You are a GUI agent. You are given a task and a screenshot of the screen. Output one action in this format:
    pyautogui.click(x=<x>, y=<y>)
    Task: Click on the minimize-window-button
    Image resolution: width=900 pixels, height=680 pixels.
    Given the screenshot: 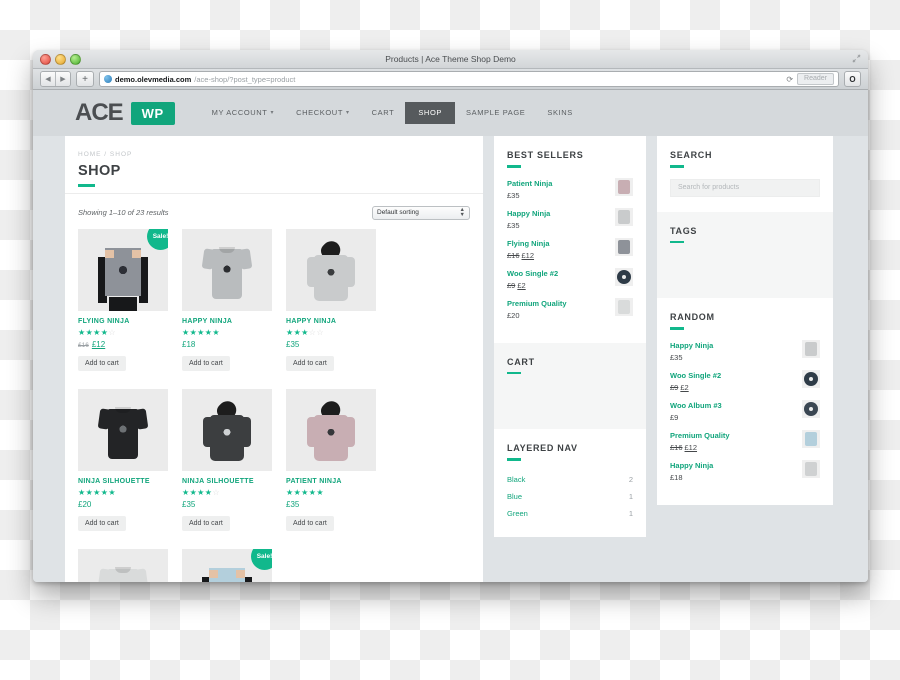 What is the action you would take?
    pyautogui.click(x=60, y=59)
    